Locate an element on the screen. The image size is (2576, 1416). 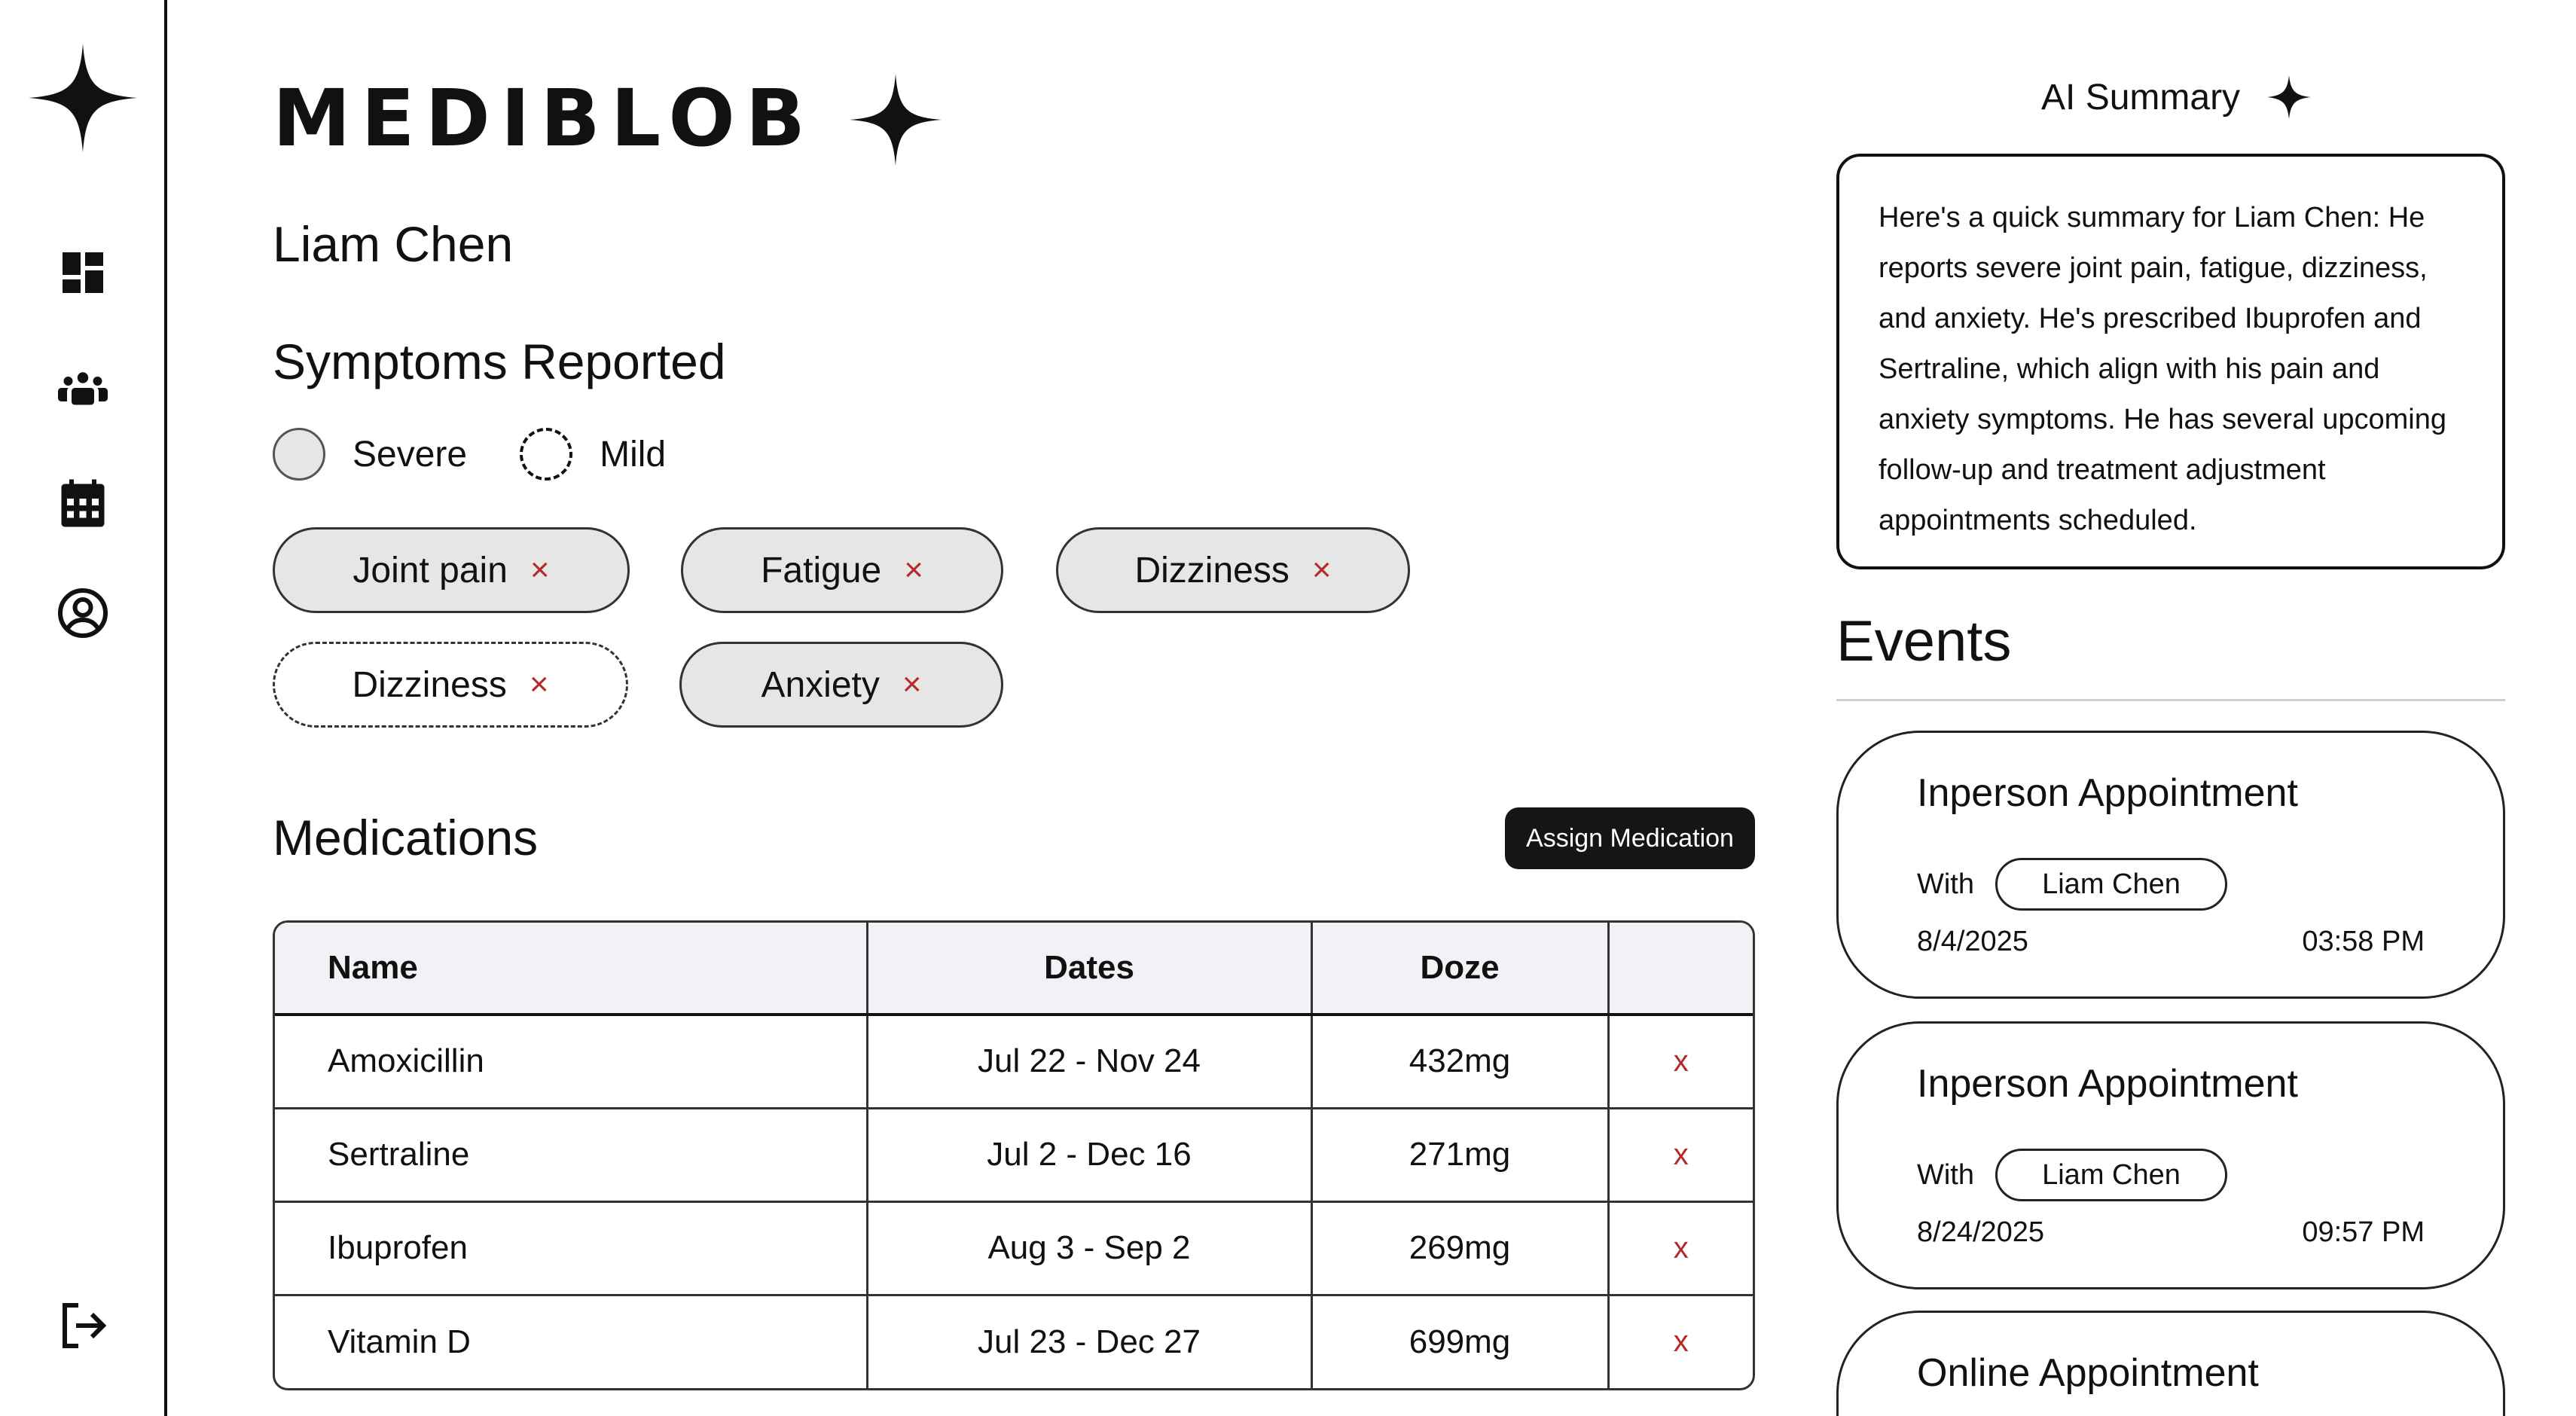
legend-severe-label: Severe is located at coordinates (410, 454).